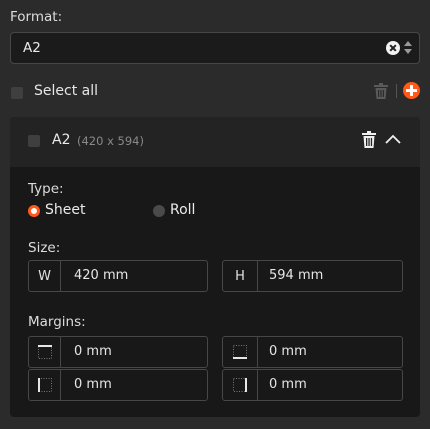 Image resolution: width=430 pixels, height=429 pixels. I want to click on toolbar-divider, so click(396, 91).